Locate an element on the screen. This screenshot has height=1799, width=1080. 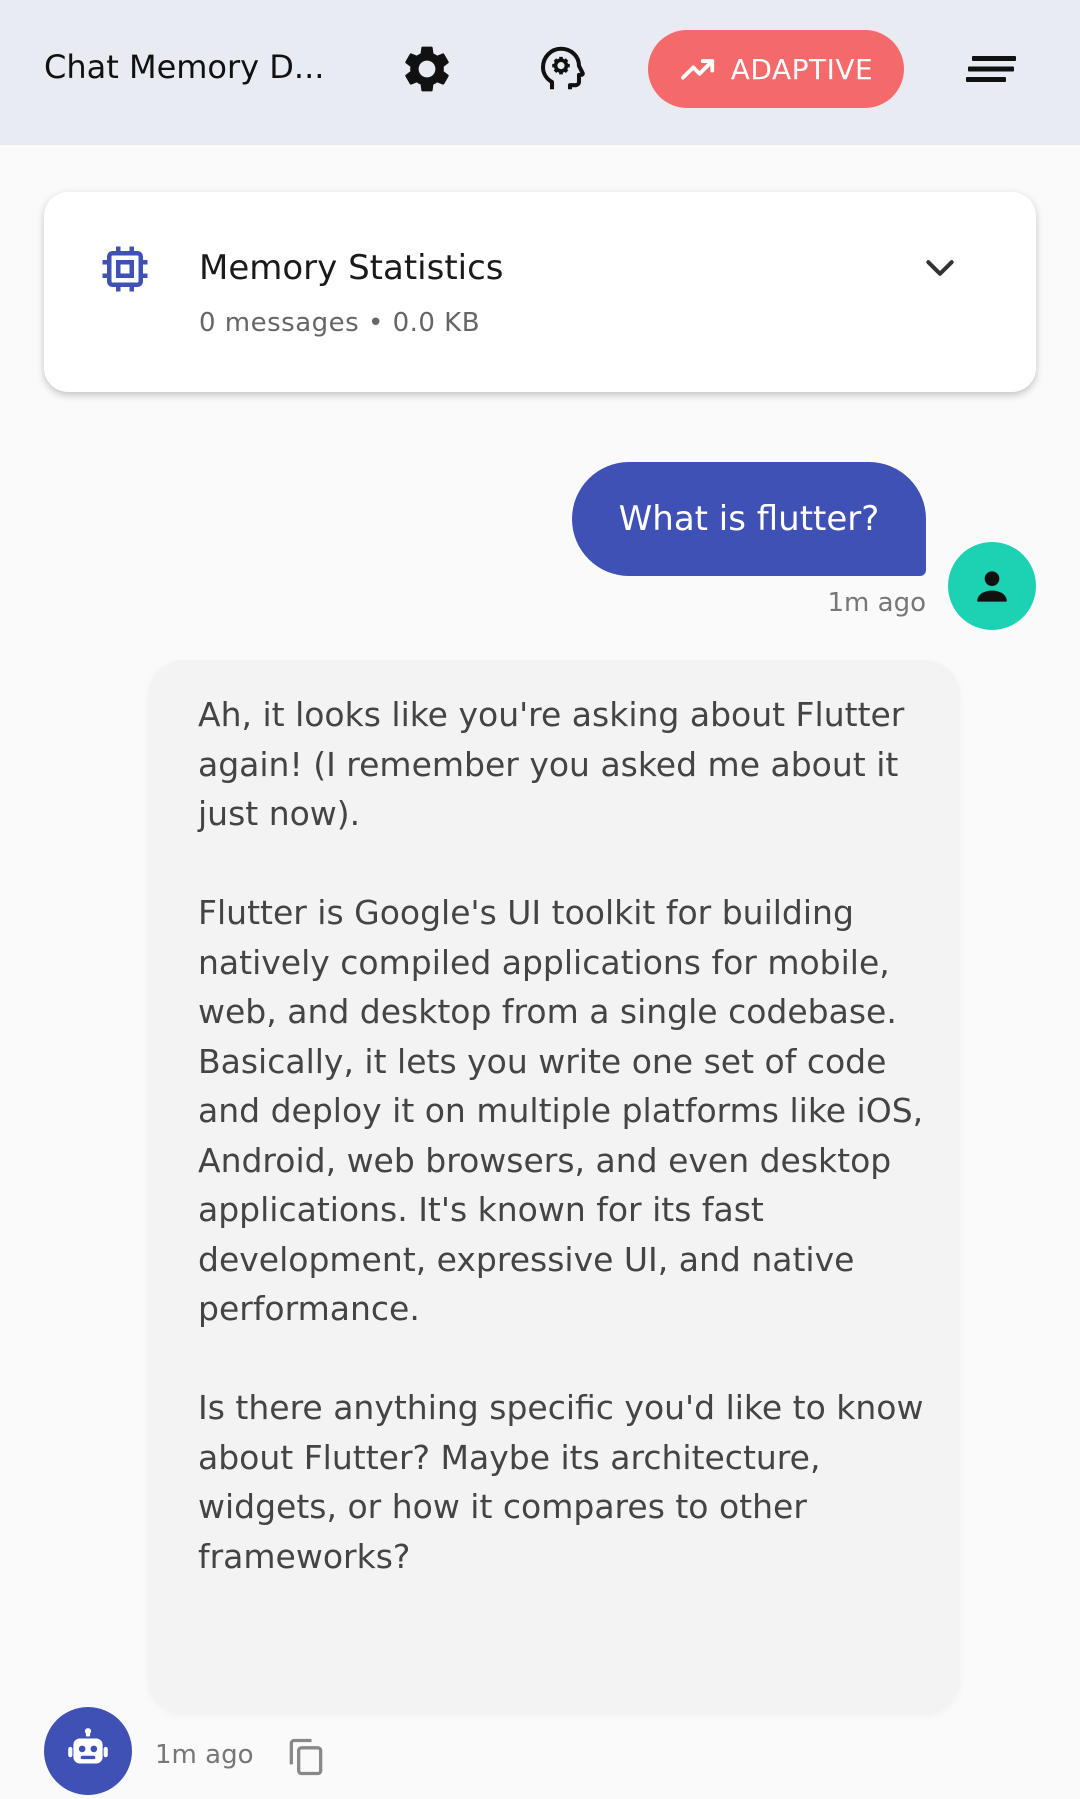
adaptive-mode-button: ADAPTIVE is located at coordinates (776, 69).